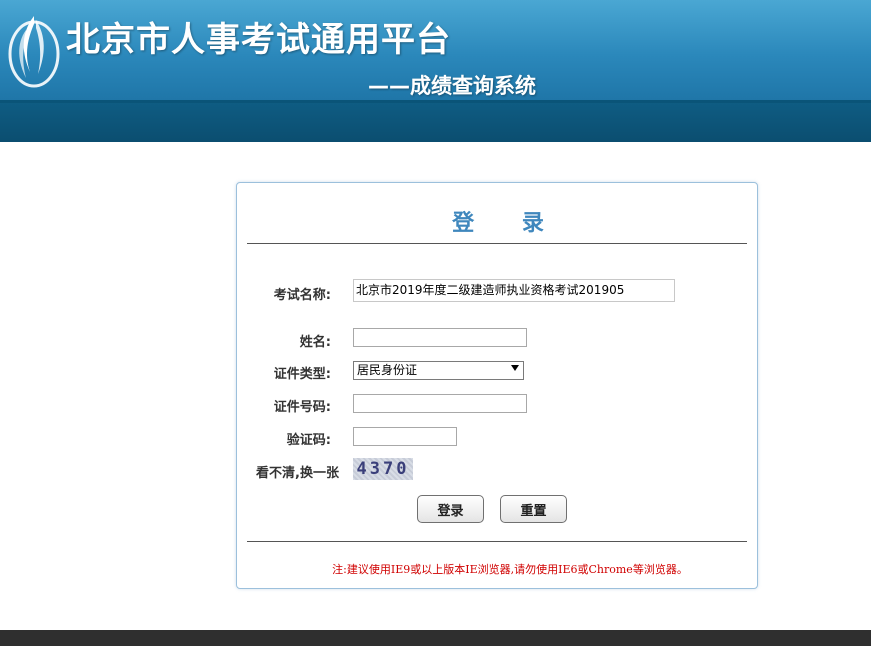 The height and width of the screenshot is (646, 871). What do you see at coordinates (440, 403) in the screenshot?
I see `id-number-input` at bounding box center [440, 403].